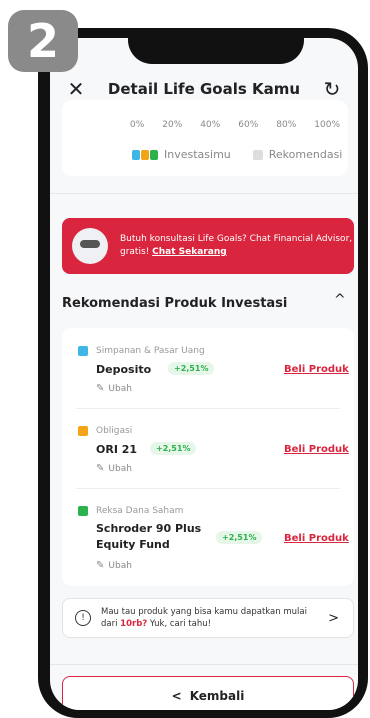 The image size is (370, 718). Describe the element at coordinates (149, 536) in the screenshot. I see `product-name: Schroder 90 Plus Equity Fund` at that location.